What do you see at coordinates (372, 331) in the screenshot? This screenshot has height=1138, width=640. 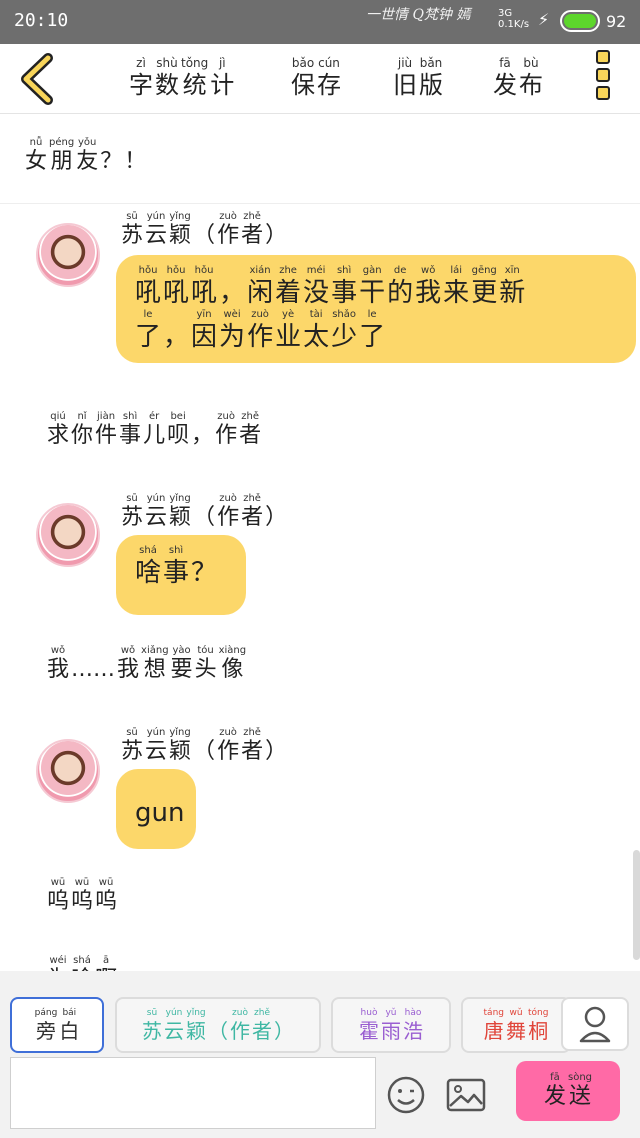 I see `pinyin-glyph: le 了` at bounding box center [372, 331].